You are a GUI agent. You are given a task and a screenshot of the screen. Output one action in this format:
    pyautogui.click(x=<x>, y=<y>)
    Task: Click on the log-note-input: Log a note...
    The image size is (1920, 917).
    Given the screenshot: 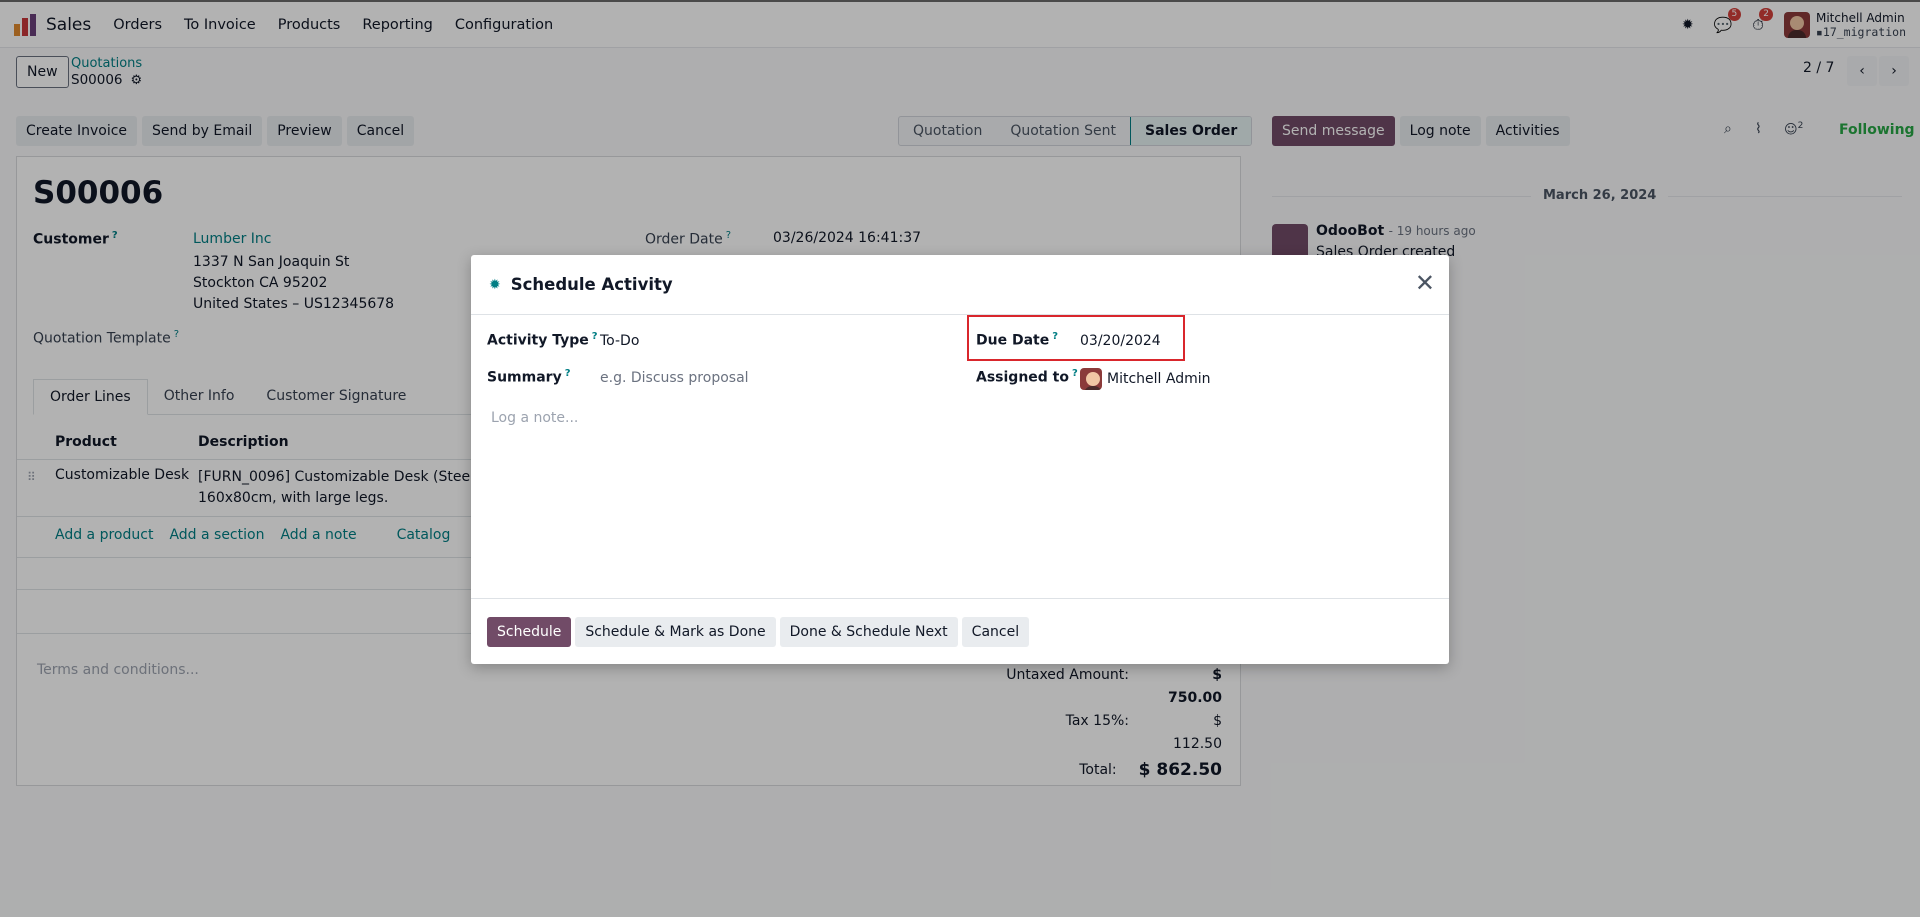 What is the action you would take?
    pyautogui.click(x=534, y=418)
    